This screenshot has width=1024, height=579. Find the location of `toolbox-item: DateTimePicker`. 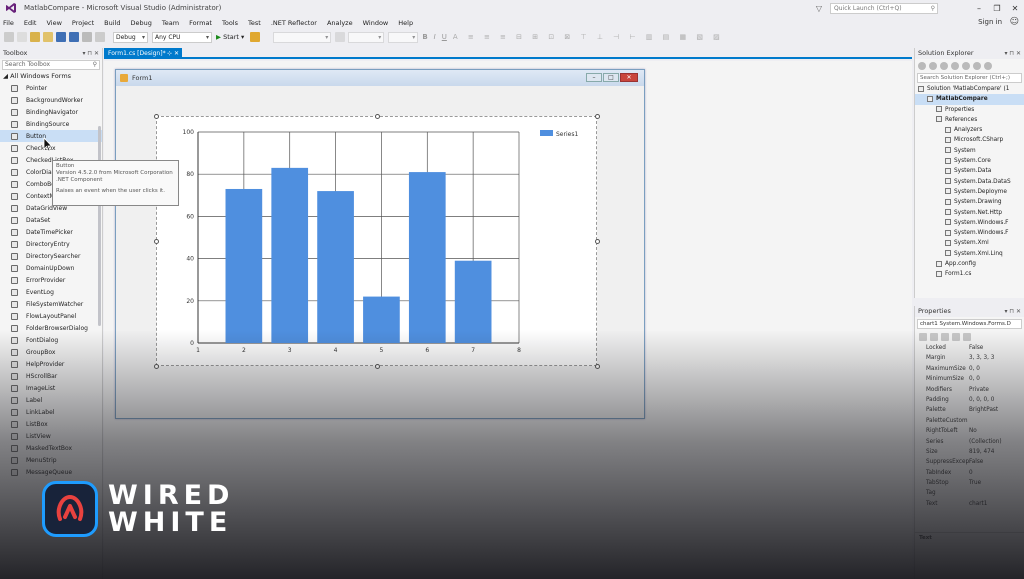

toolbox-item: DateTimePicker is located at coordinates (51, 232).